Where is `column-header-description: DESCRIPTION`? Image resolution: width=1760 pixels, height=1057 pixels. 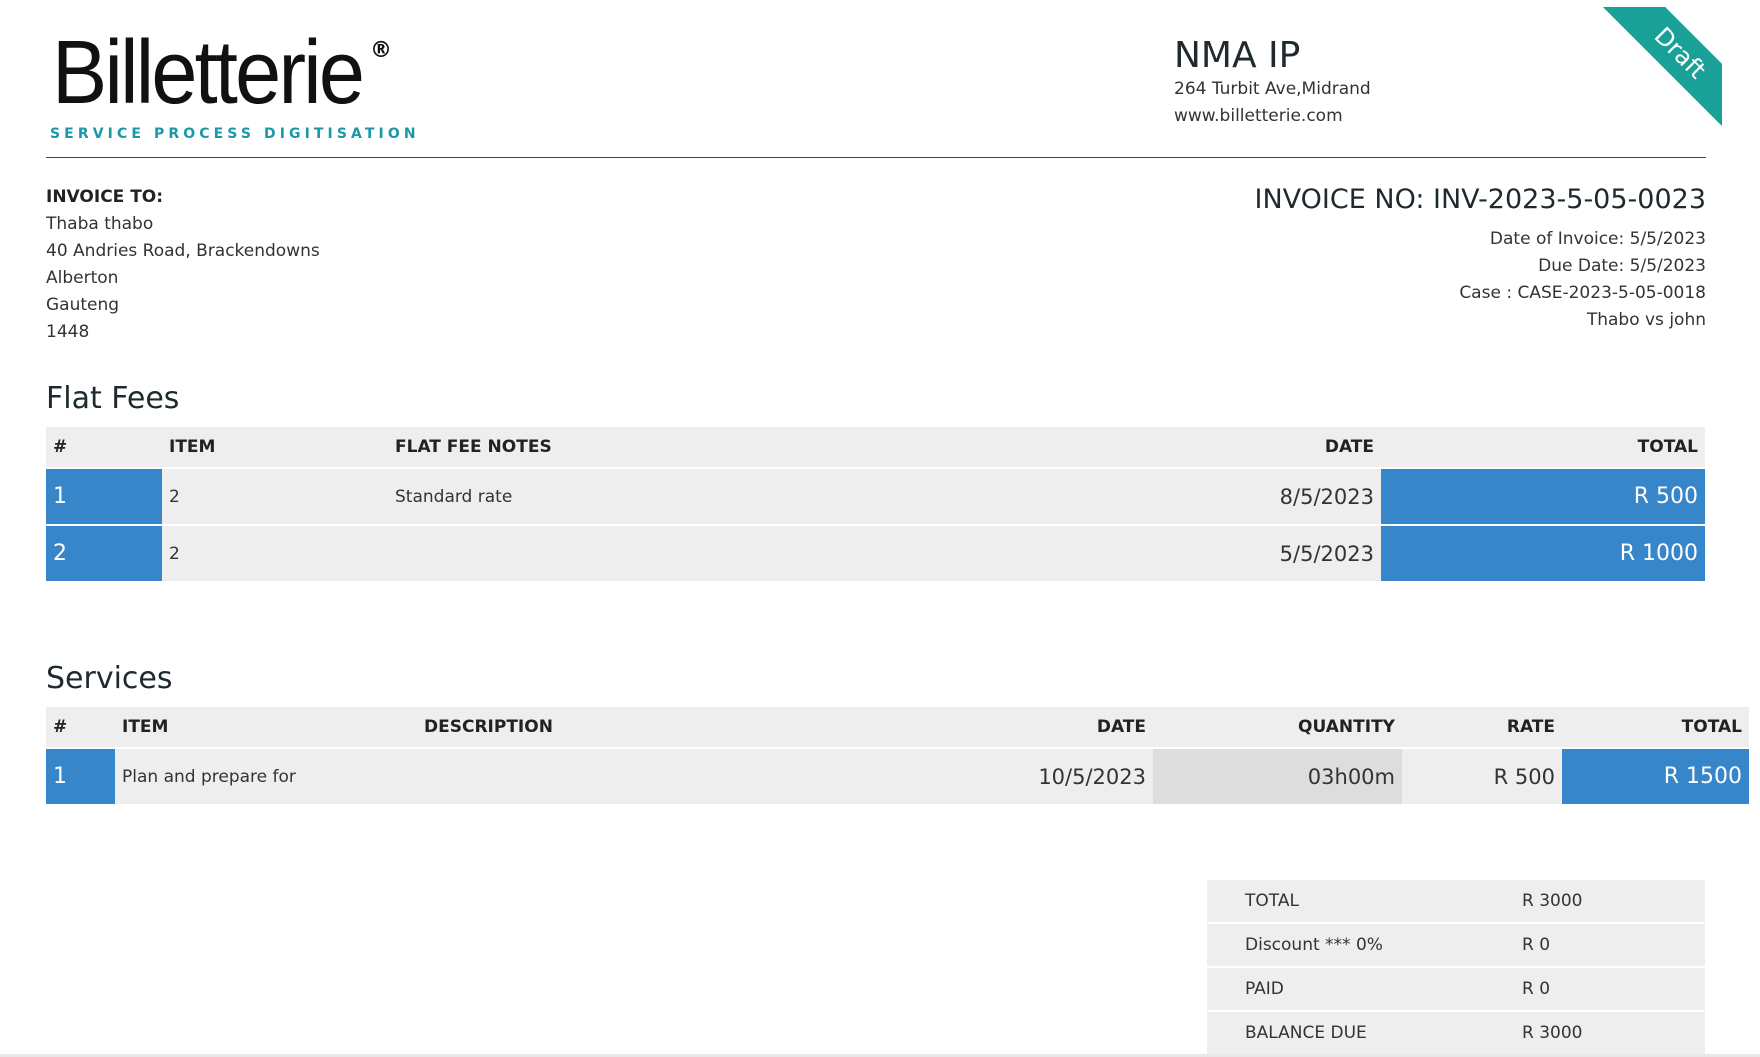
column-header-description: DESCRIPTION is located at coordinates (546, 728).